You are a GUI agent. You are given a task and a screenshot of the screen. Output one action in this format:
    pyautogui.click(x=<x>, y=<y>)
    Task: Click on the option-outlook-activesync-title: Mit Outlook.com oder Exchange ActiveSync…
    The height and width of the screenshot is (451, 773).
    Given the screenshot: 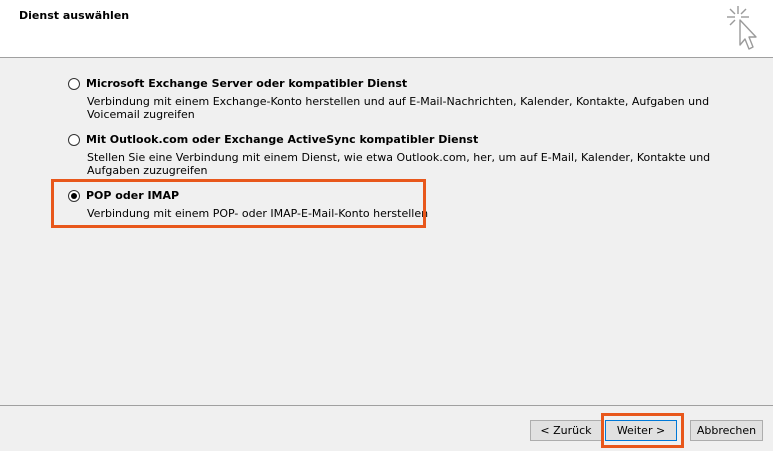 What is the action you would take?
    pyautogui.click(x=282, y=139)
    